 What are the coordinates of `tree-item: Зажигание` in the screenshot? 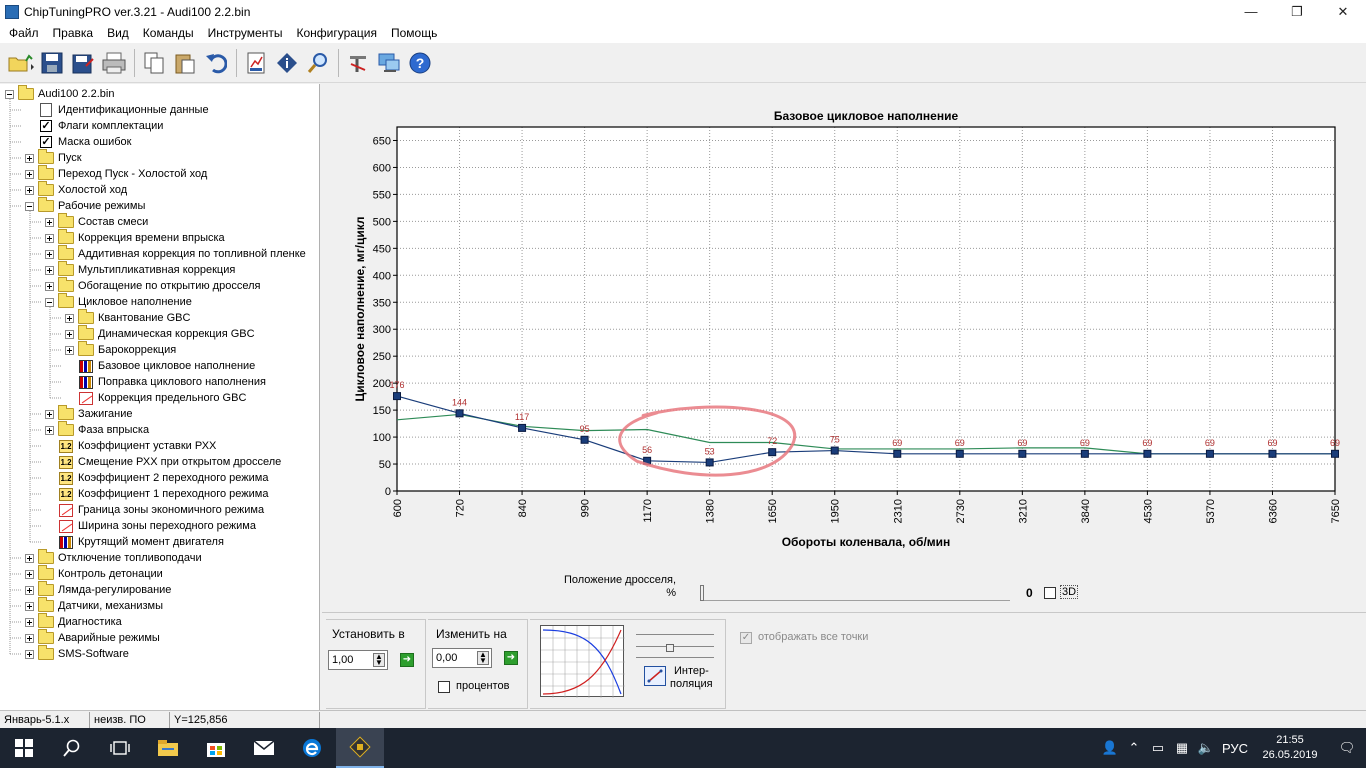 It's located at (89, 413).